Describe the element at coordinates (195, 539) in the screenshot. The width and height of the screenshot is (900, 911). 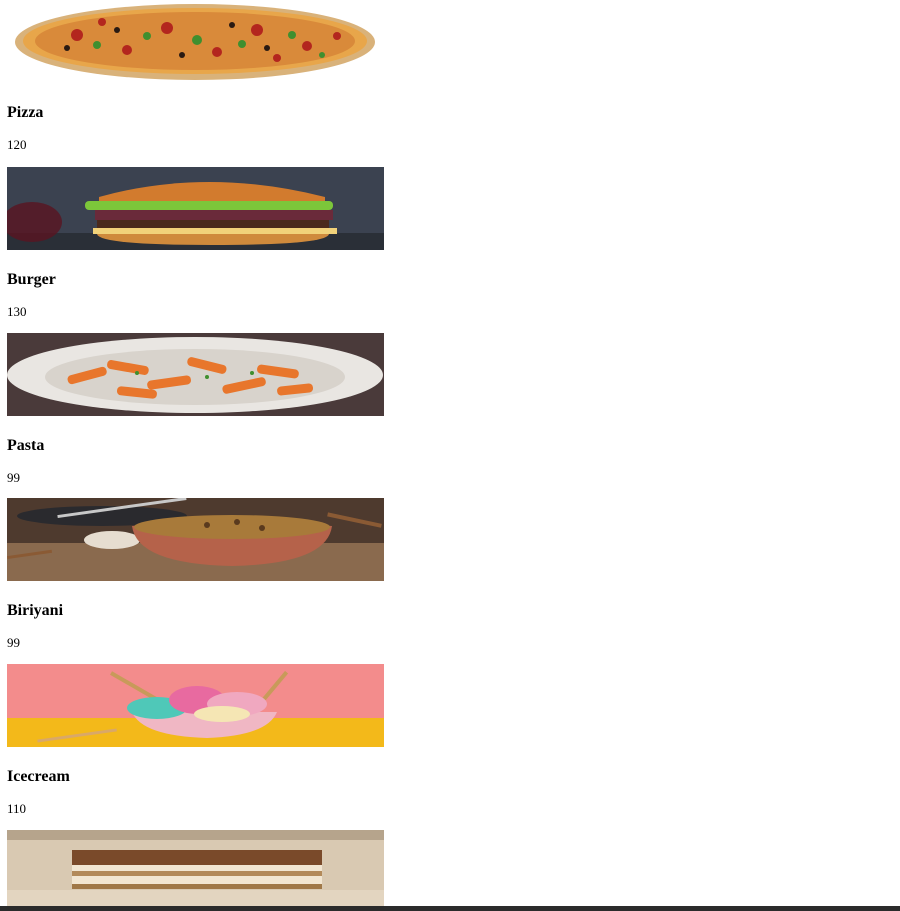
I see `biriyani-image` at that location.